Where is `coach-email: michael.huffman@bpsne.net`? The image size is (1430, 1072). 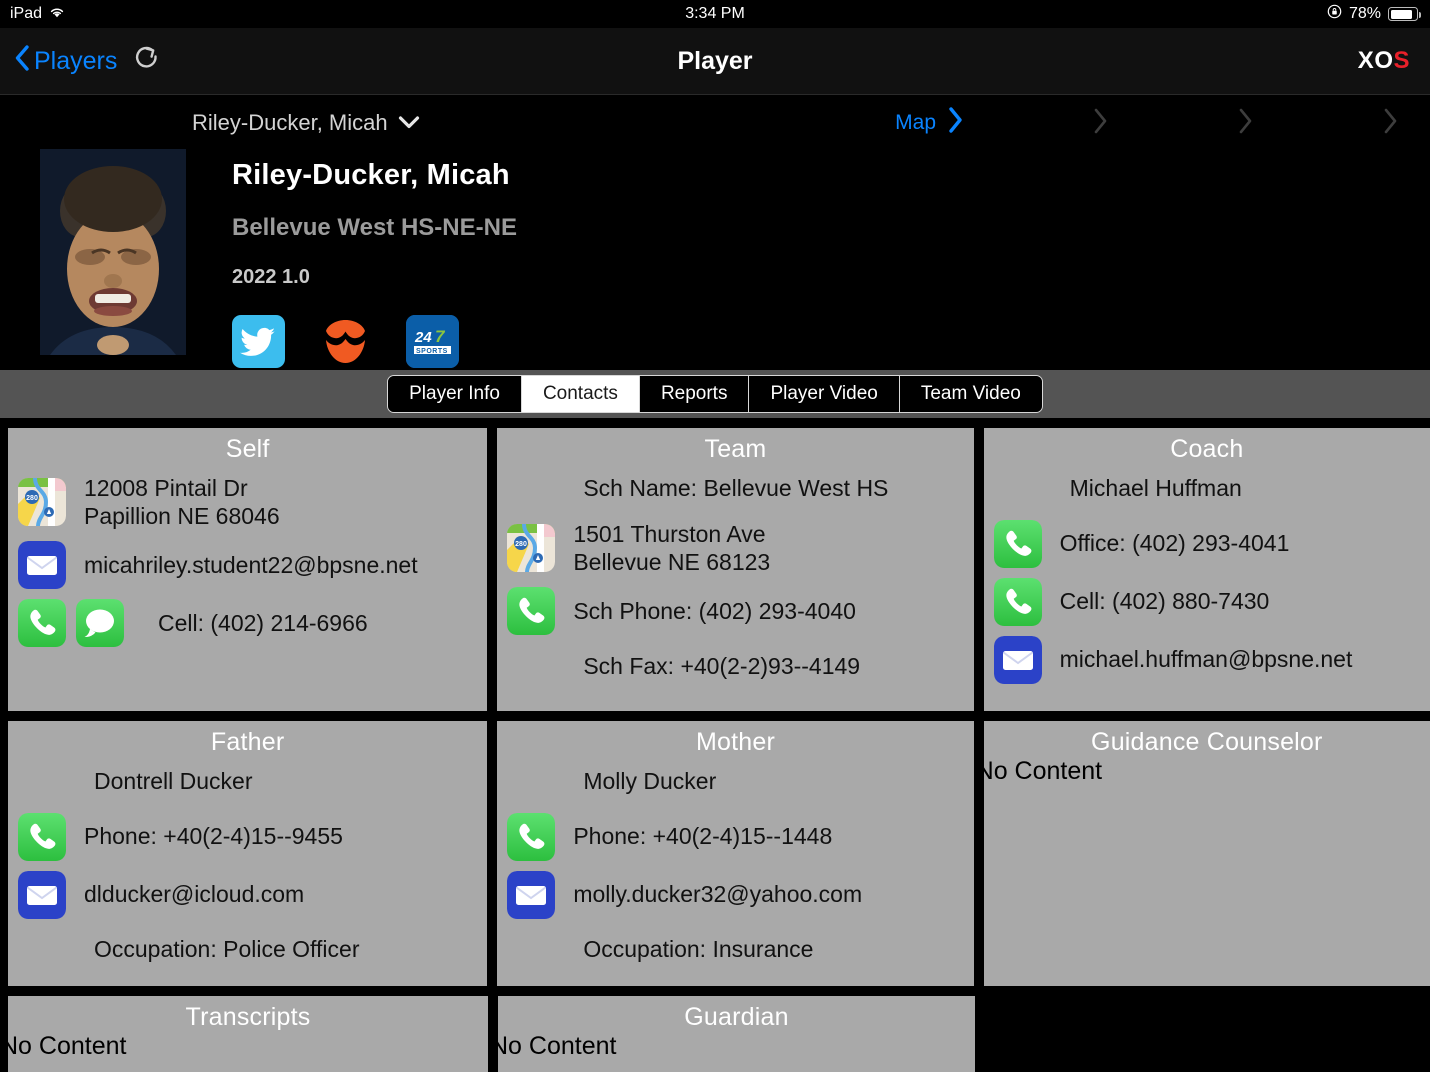
coach-email: michael.huffman@bpsne.net is located at coordinates (1206, 659).